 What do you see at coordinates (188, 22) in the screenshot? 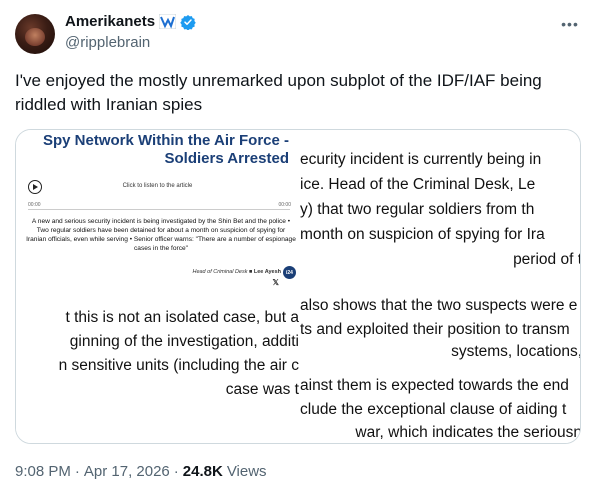
I see `verified-badge-icon` at bounding box center [188, 22].